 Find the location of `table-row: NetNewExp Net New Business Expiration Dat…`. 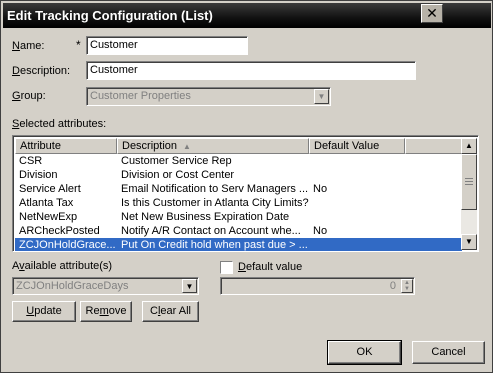

table-row: NetNewExp Net New Business Expiration Dat… is located at coordinates (238, 217).